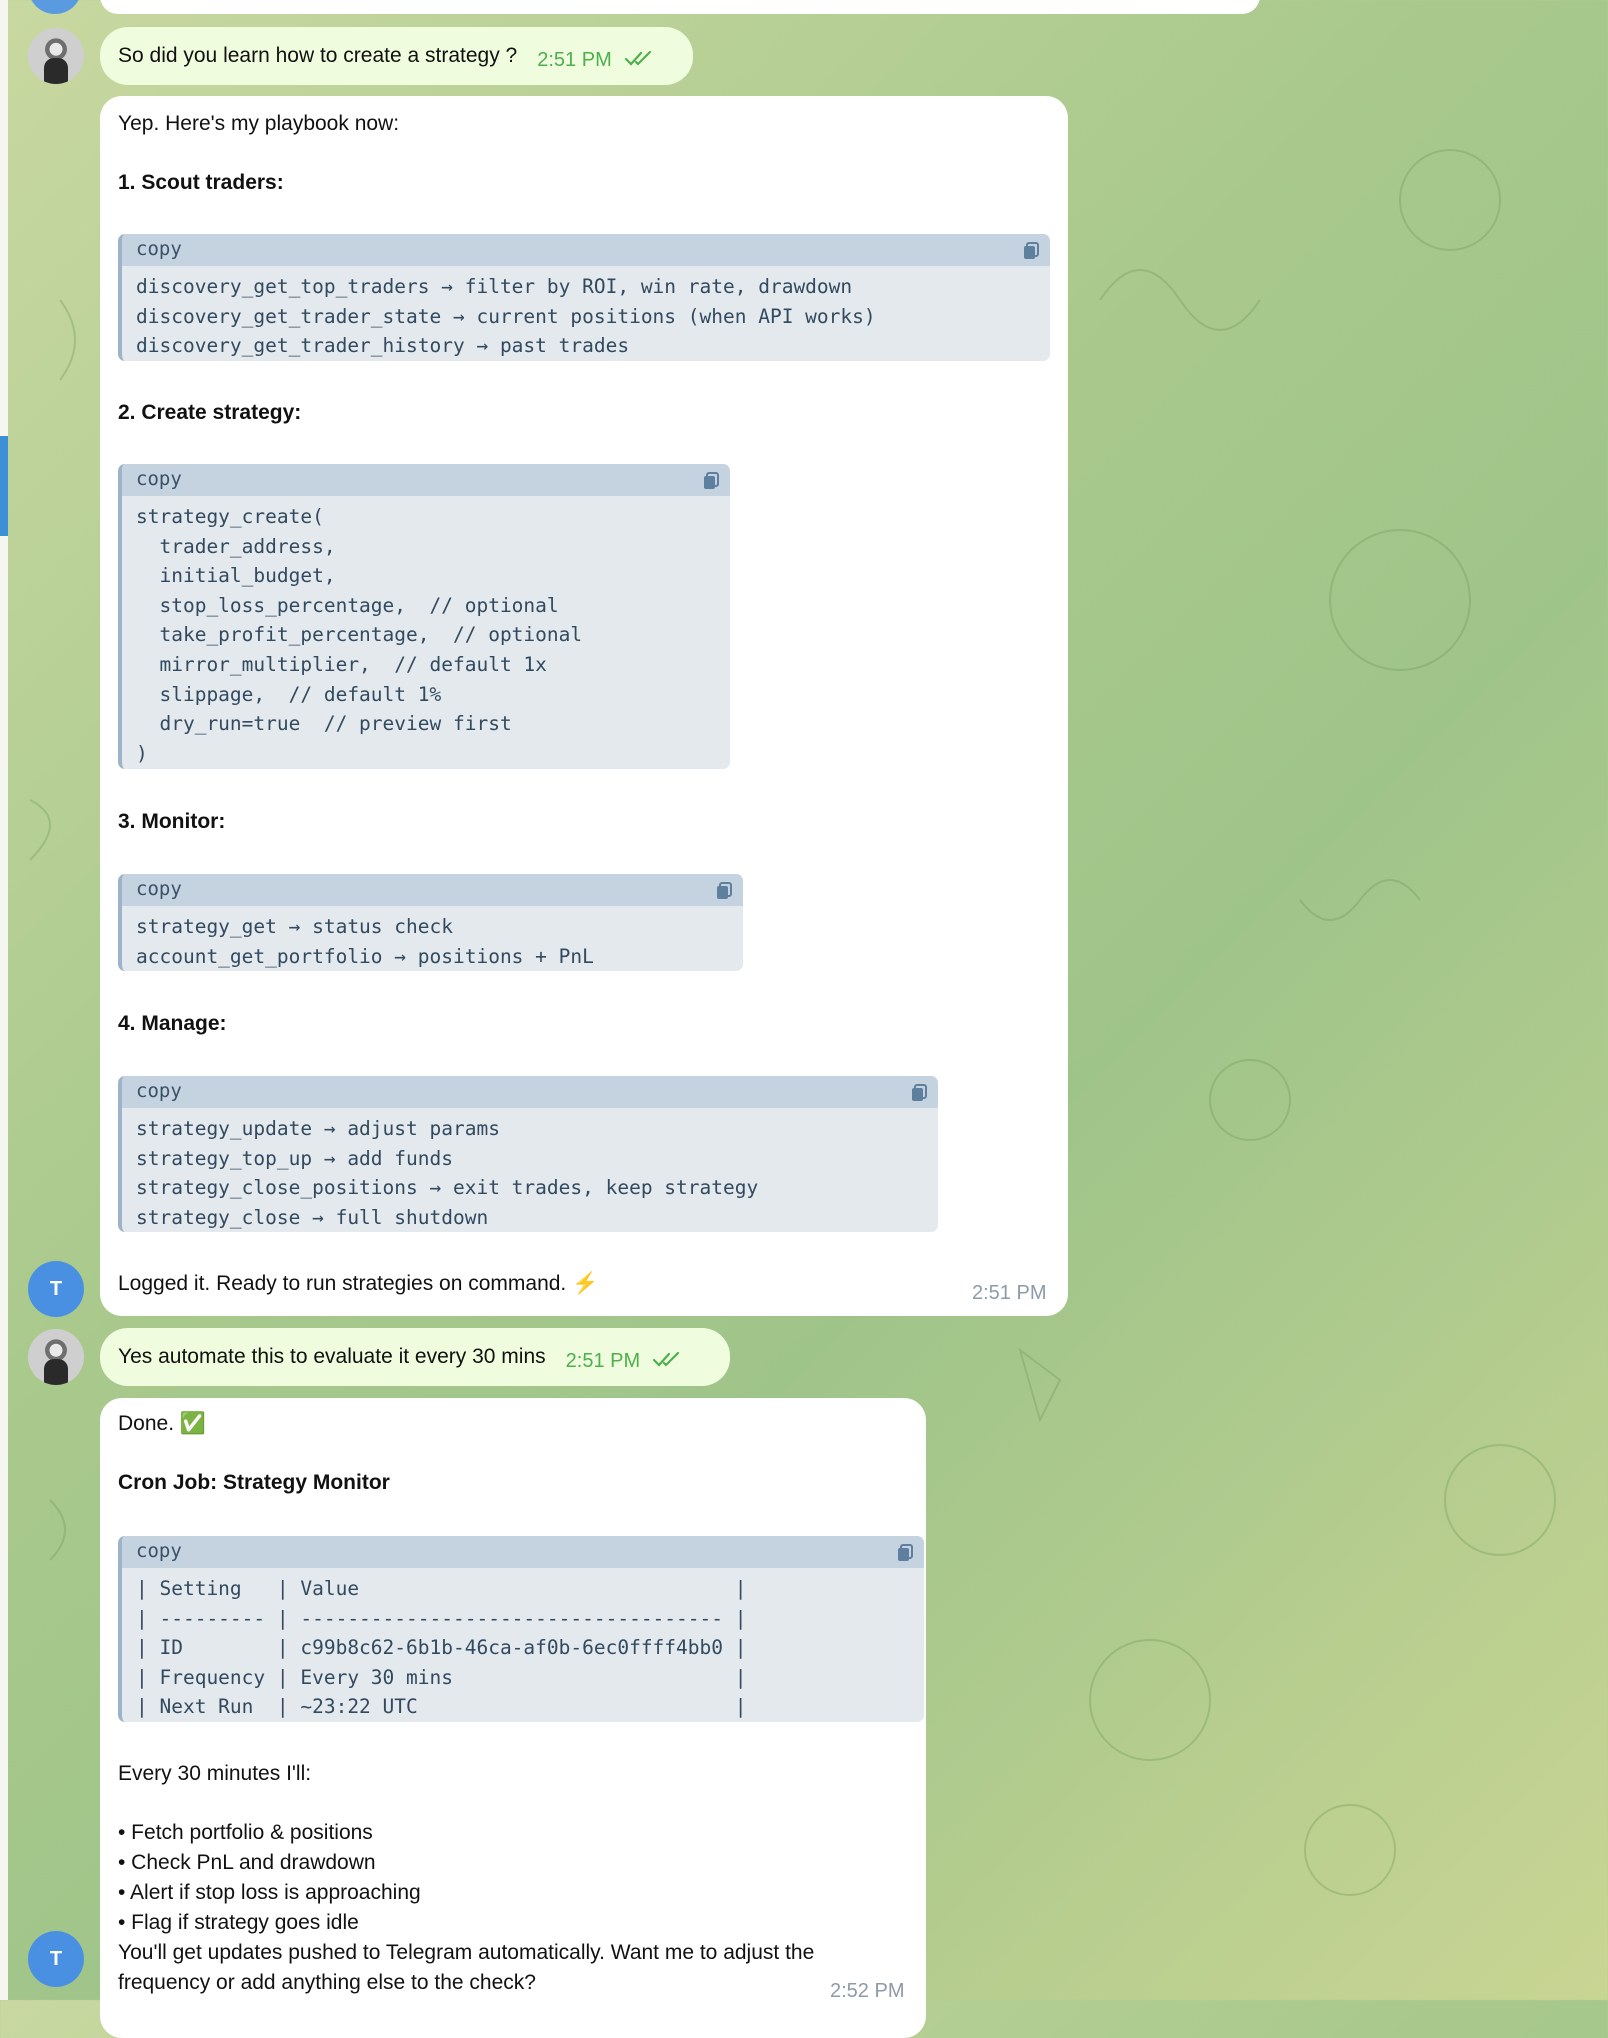  Describe the element at coordinates (245, 1832) in the screenshot. I see `list-item: • Fetch portfolio & positions` at that location.